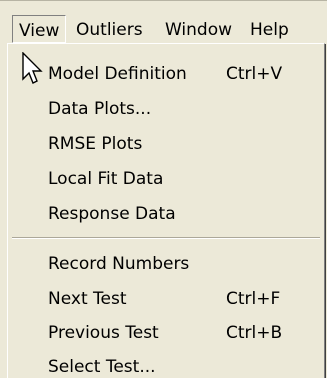 Image resolution: width=327 pixels, height=378 pixels. Describe the element at coordinates (39, 29) in the screenshot. I see `menu-view: View` at that location.